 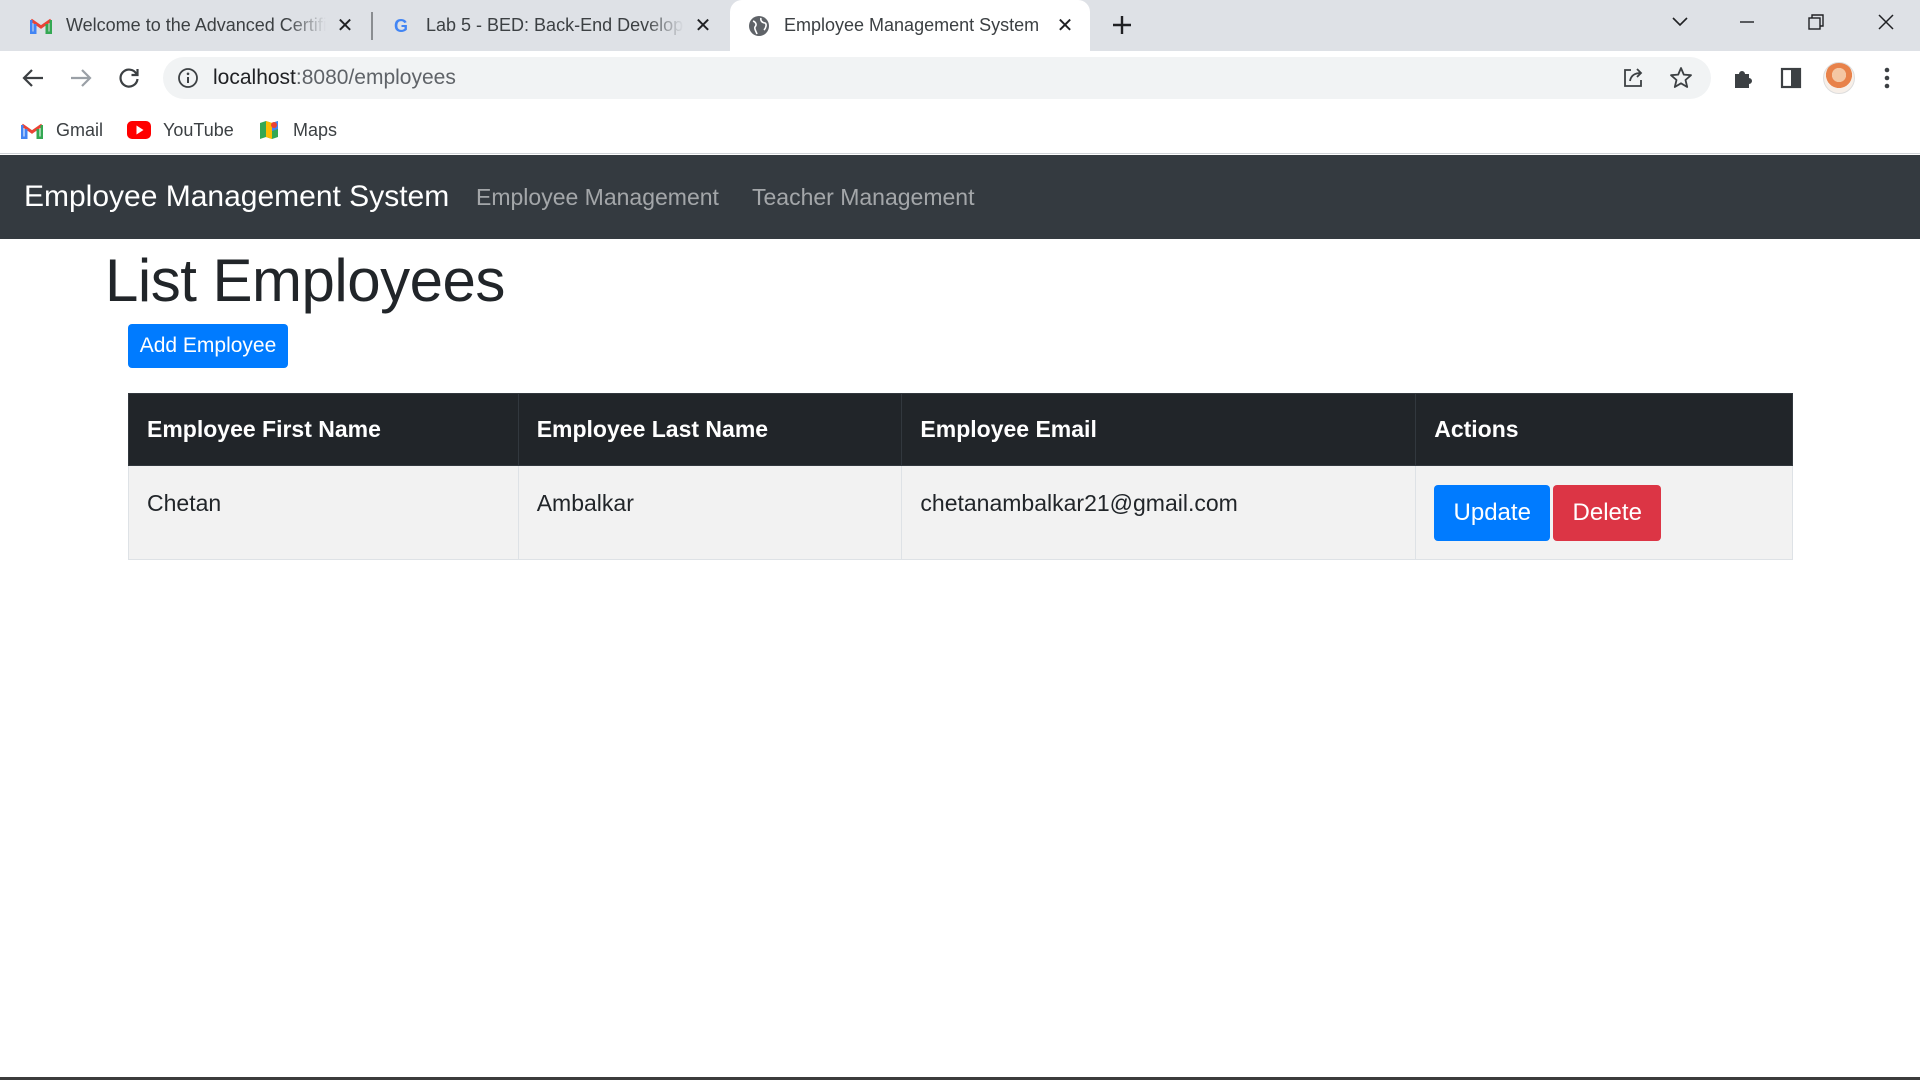 I want to click on bookmark-label: YouTube, so click(x=198, y=129).